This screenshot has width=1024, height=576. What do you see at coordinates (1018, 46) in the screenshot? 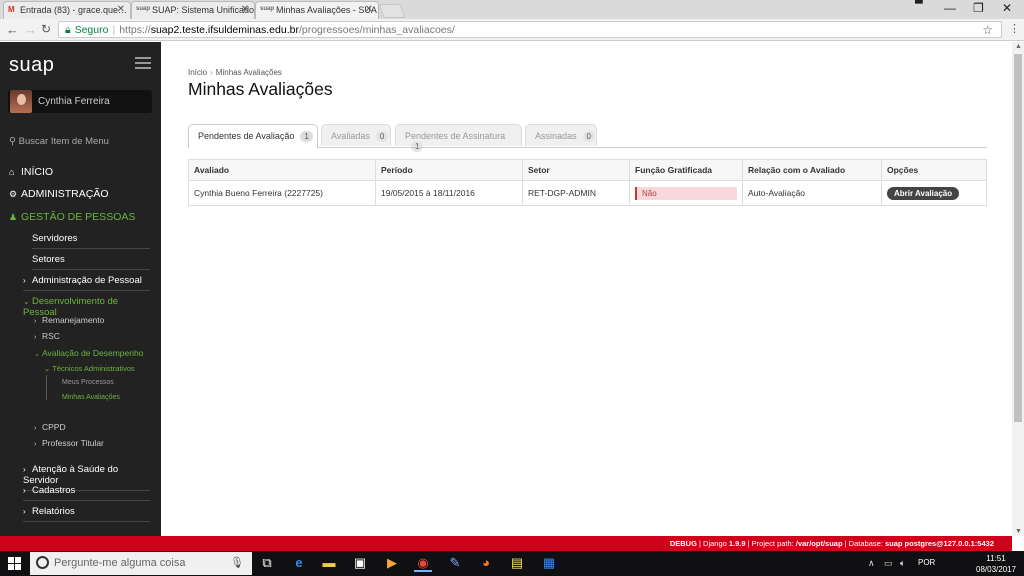
I see `scroll-up-icon: ▲` at bounding box center [1018, 46].